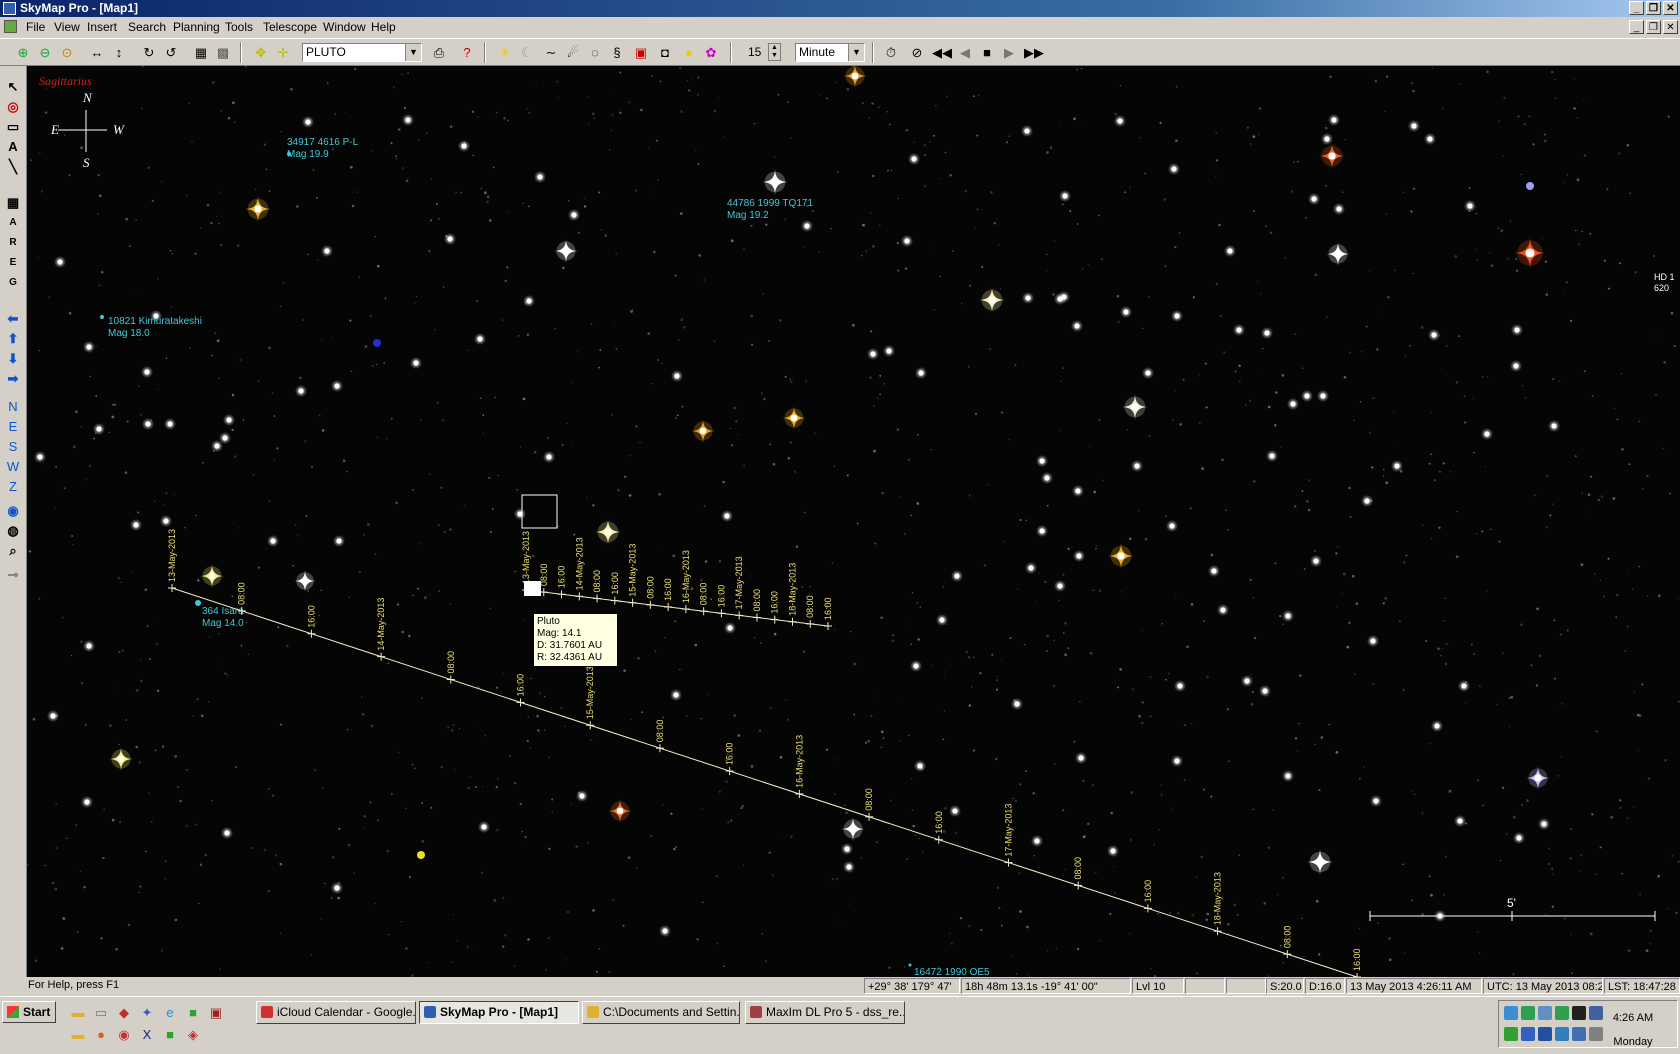  I want to click on minimize-button: _, so click(1636, 8).